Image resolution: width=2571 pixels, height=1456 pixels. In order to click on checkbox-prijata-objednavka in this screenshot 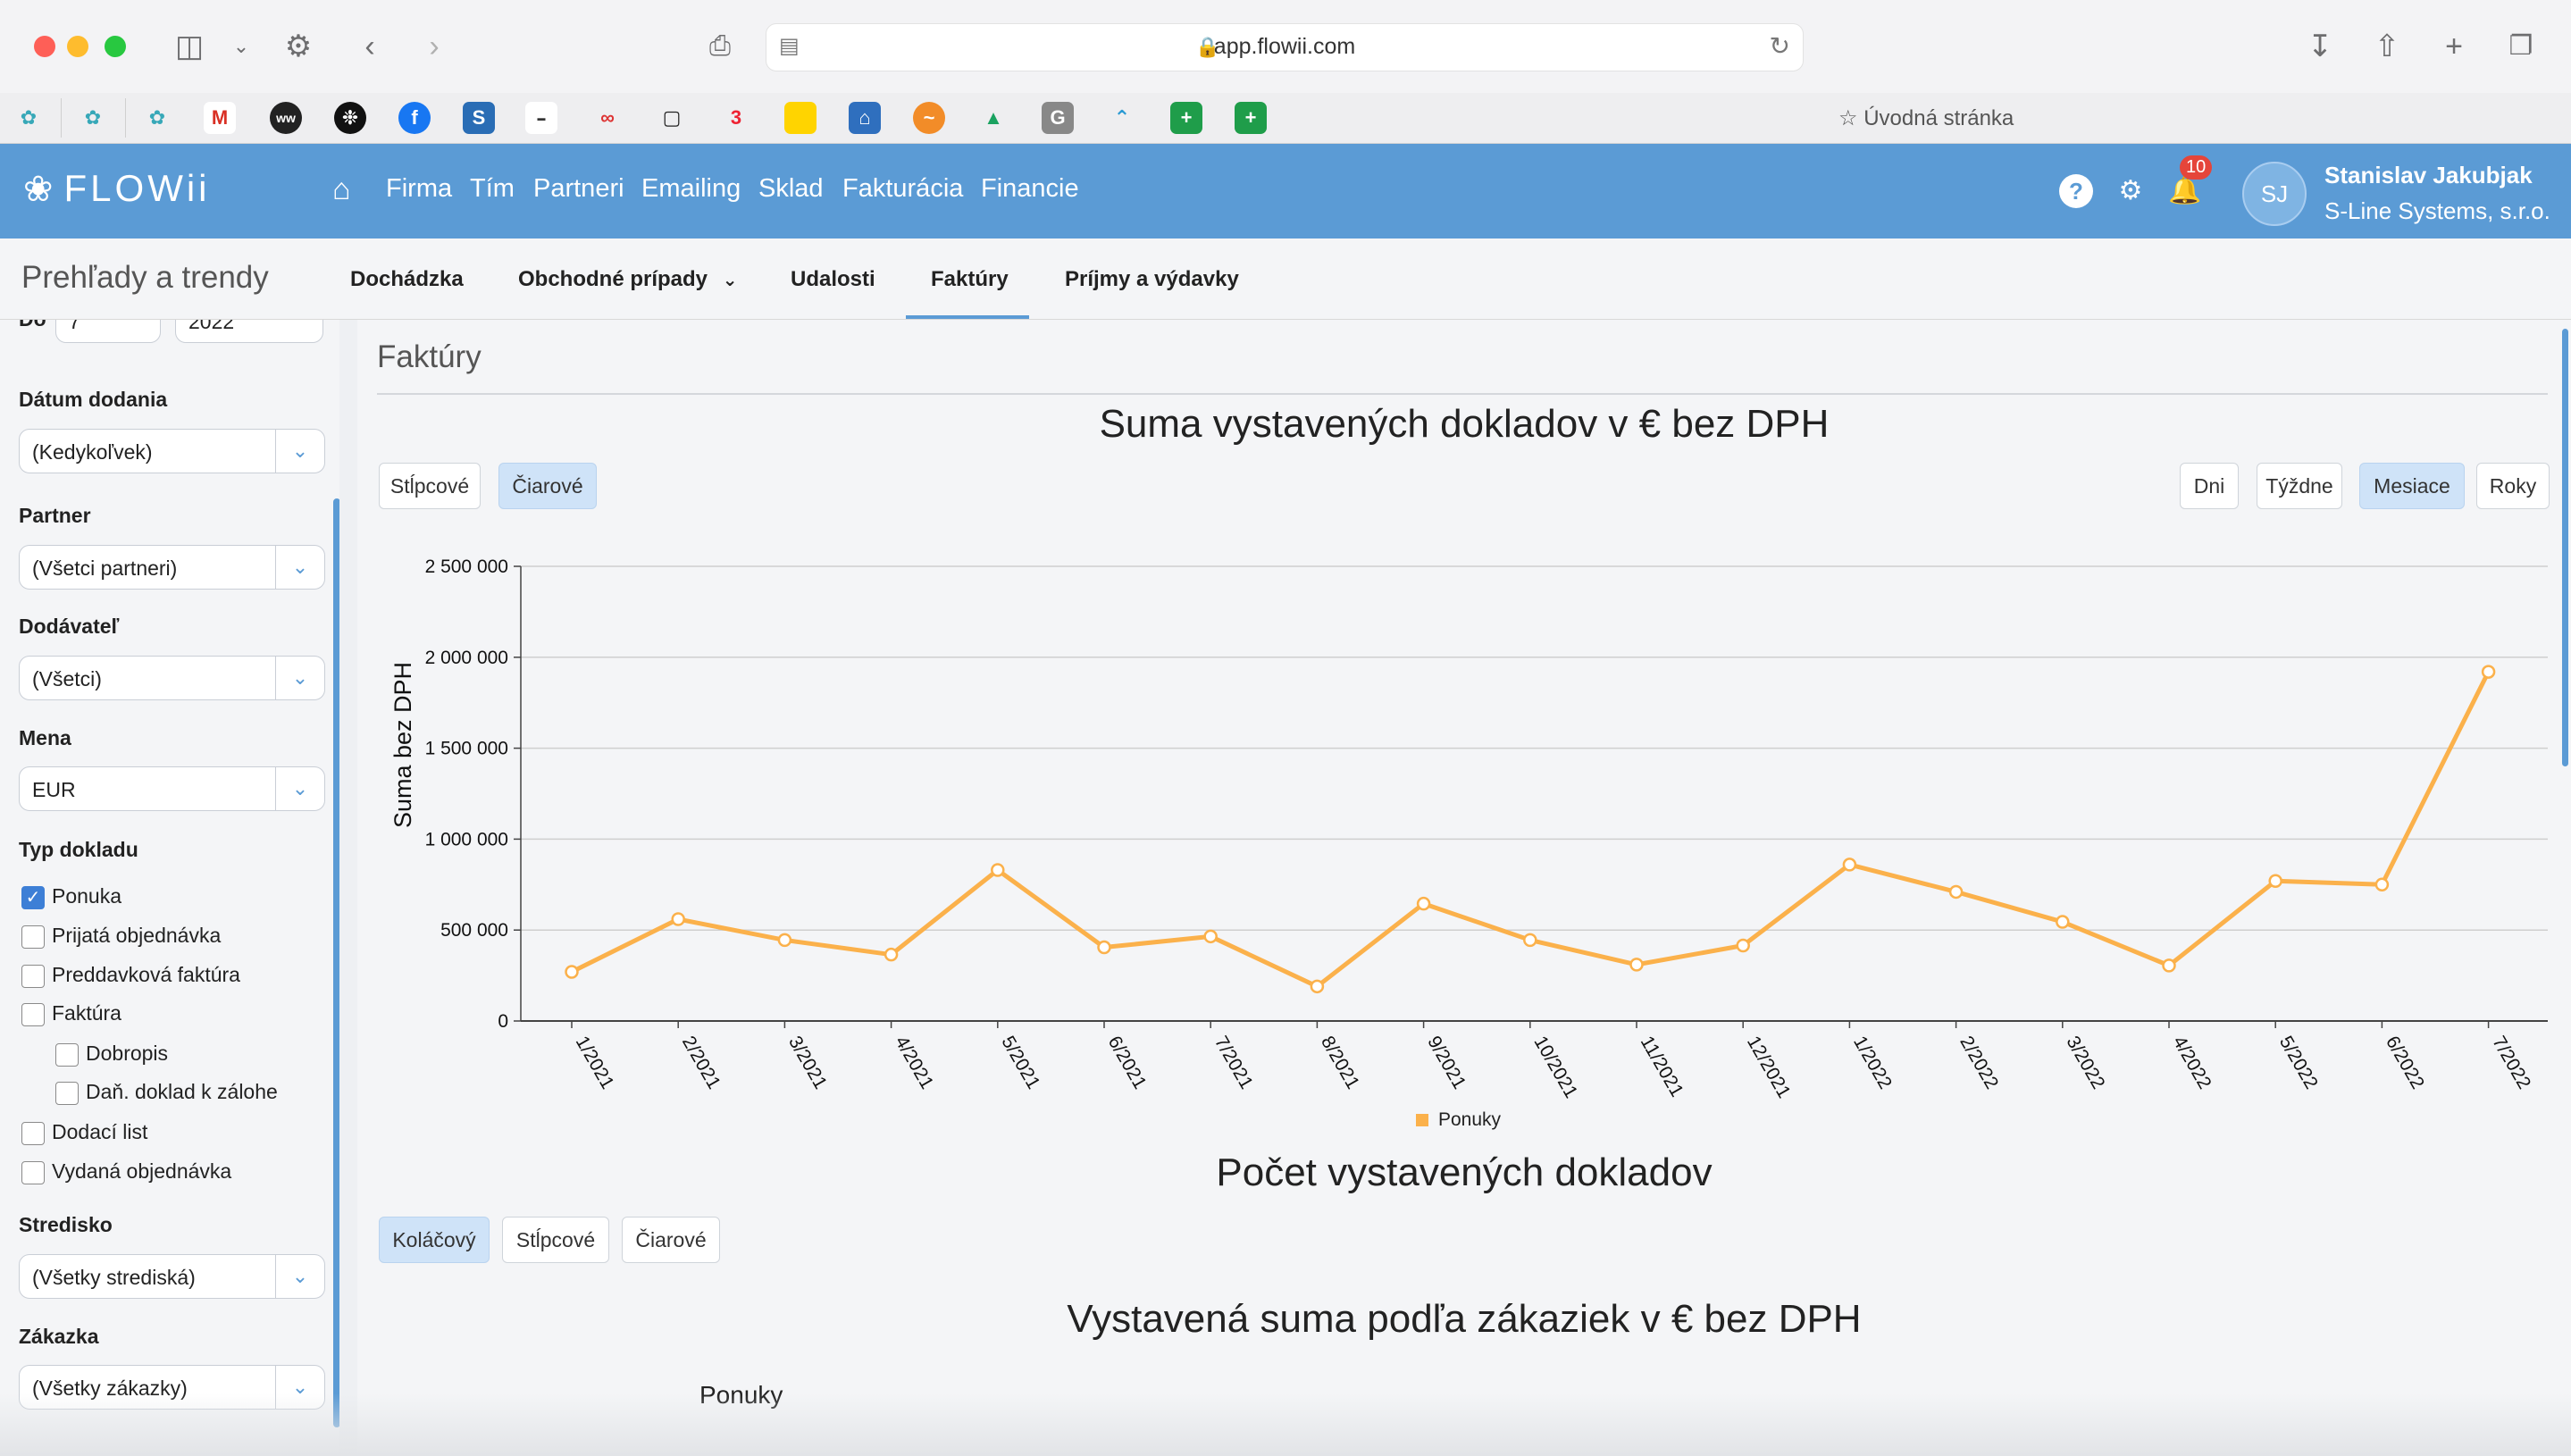, I will do `click(33, 937)`.